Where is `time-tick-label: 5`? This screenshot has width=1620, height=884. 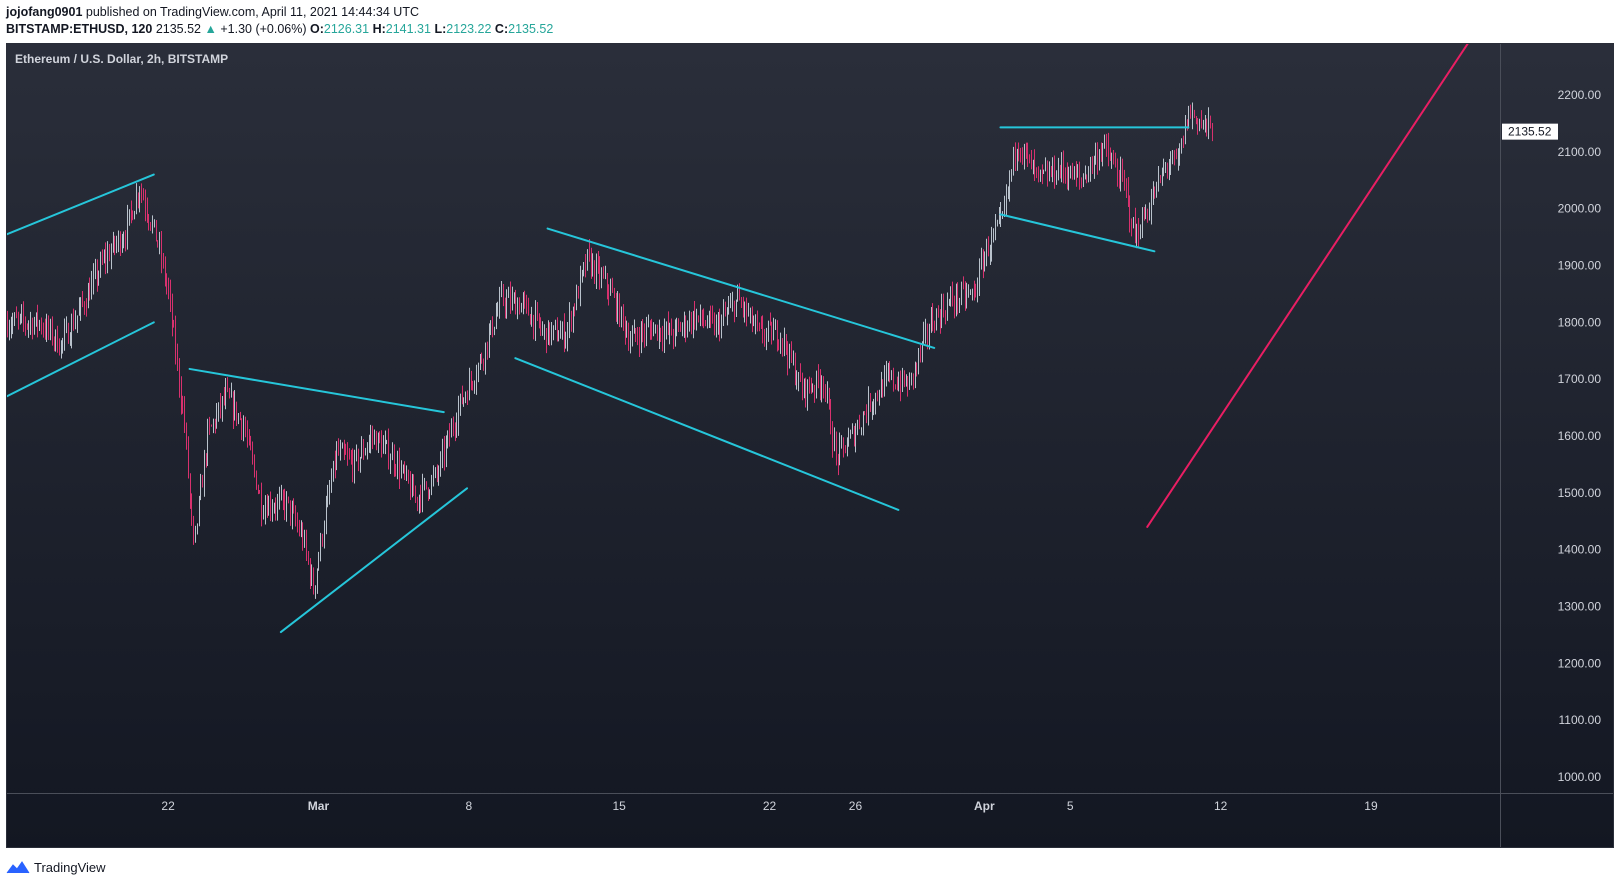 time-tick-label: 5 is located at coordinates (1070, 806).